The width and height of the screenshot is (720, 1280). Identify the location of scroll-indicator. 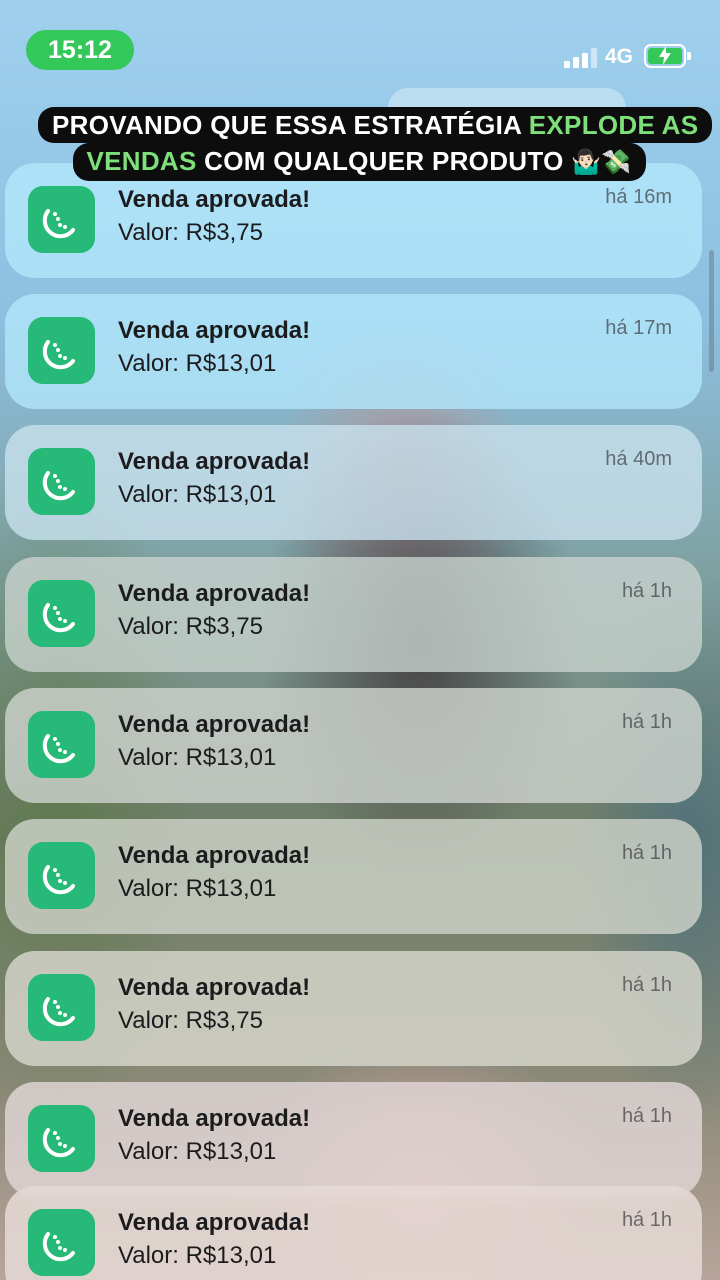
(711, 311).